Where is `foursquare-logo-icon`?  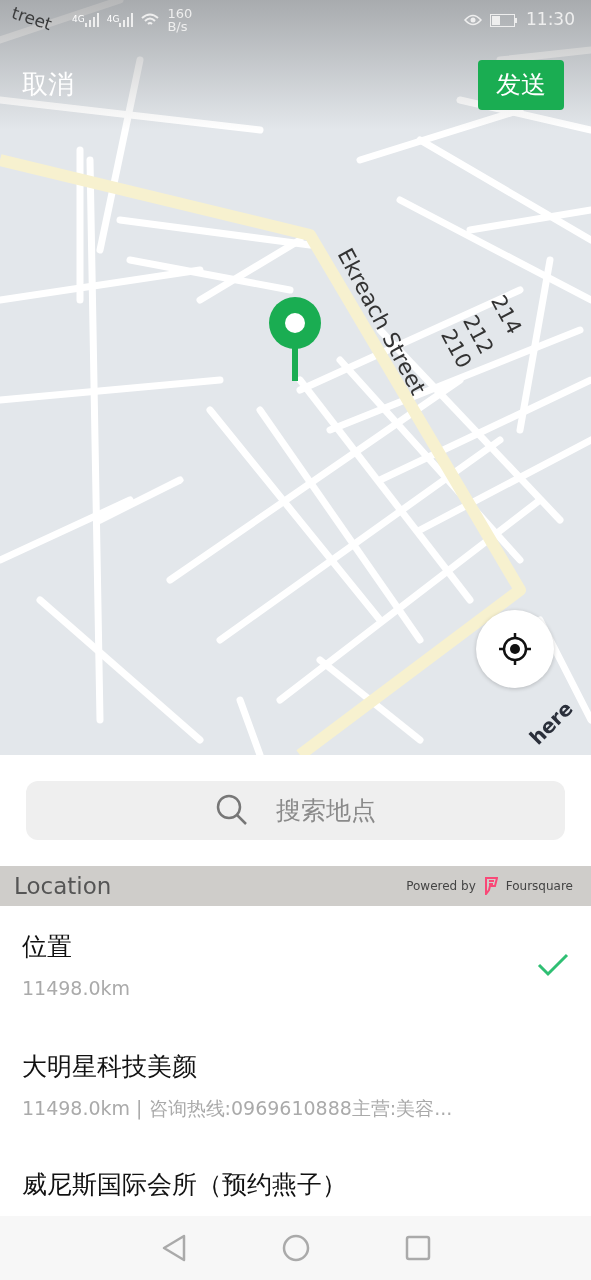
foursquare-logo-icon is located at coordinates (490, 886).